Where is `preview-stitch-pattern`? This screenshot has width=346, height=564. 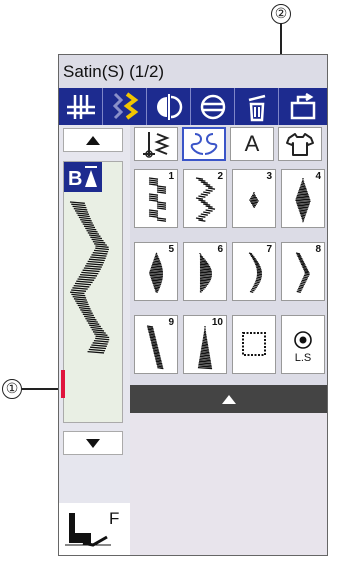 preview-stitch-pattern is located at coordinates (89, 277).